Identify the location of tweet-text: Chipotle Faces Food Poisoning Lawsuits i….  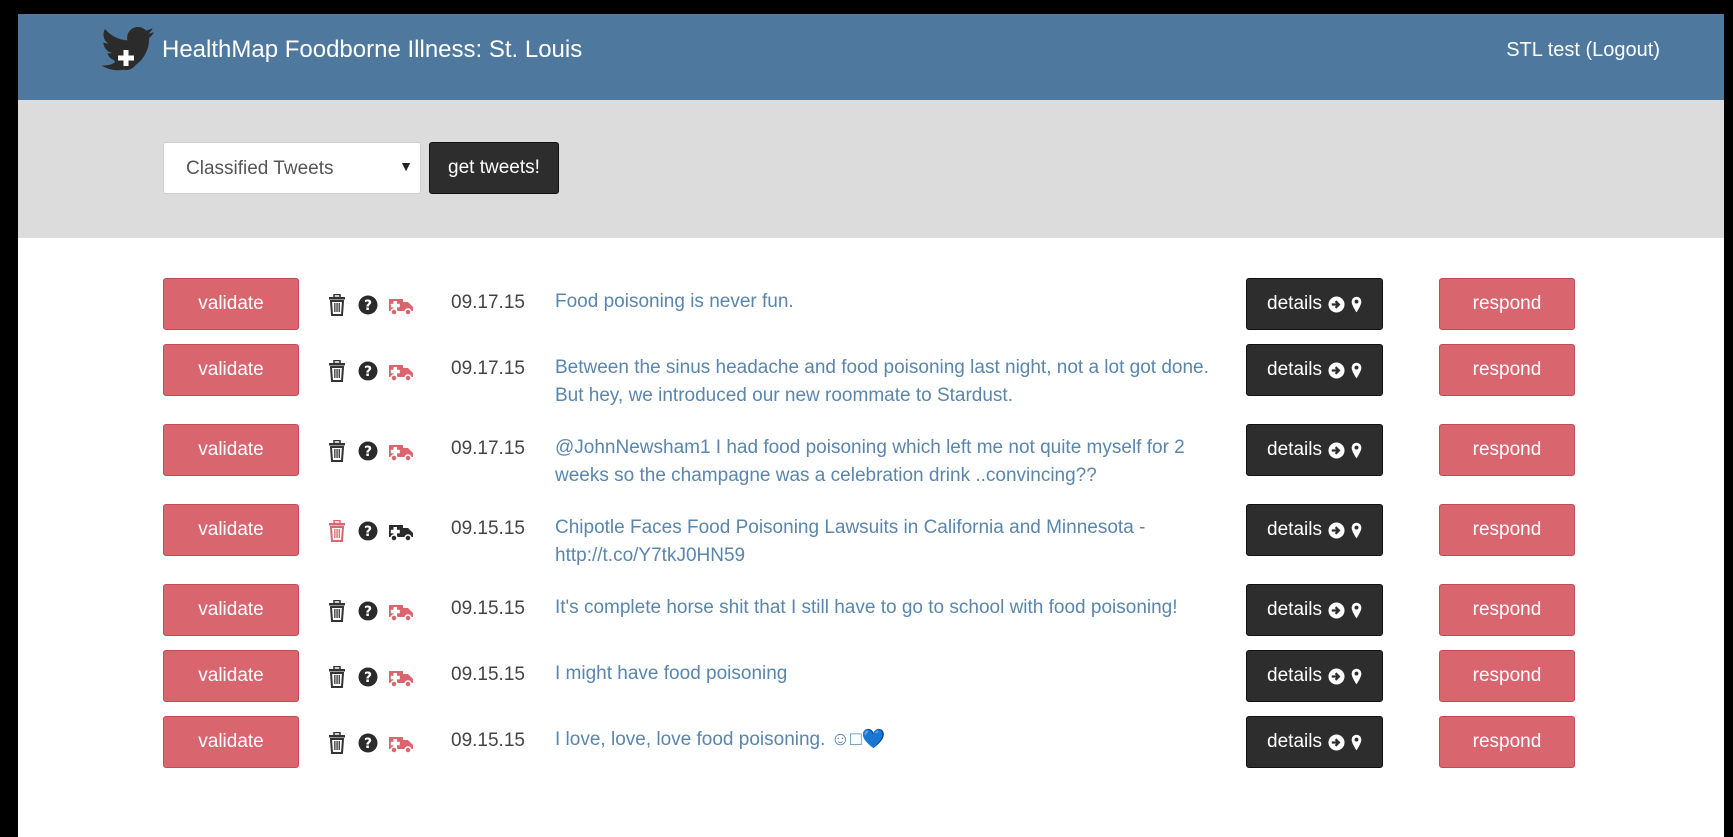
(887, 542).